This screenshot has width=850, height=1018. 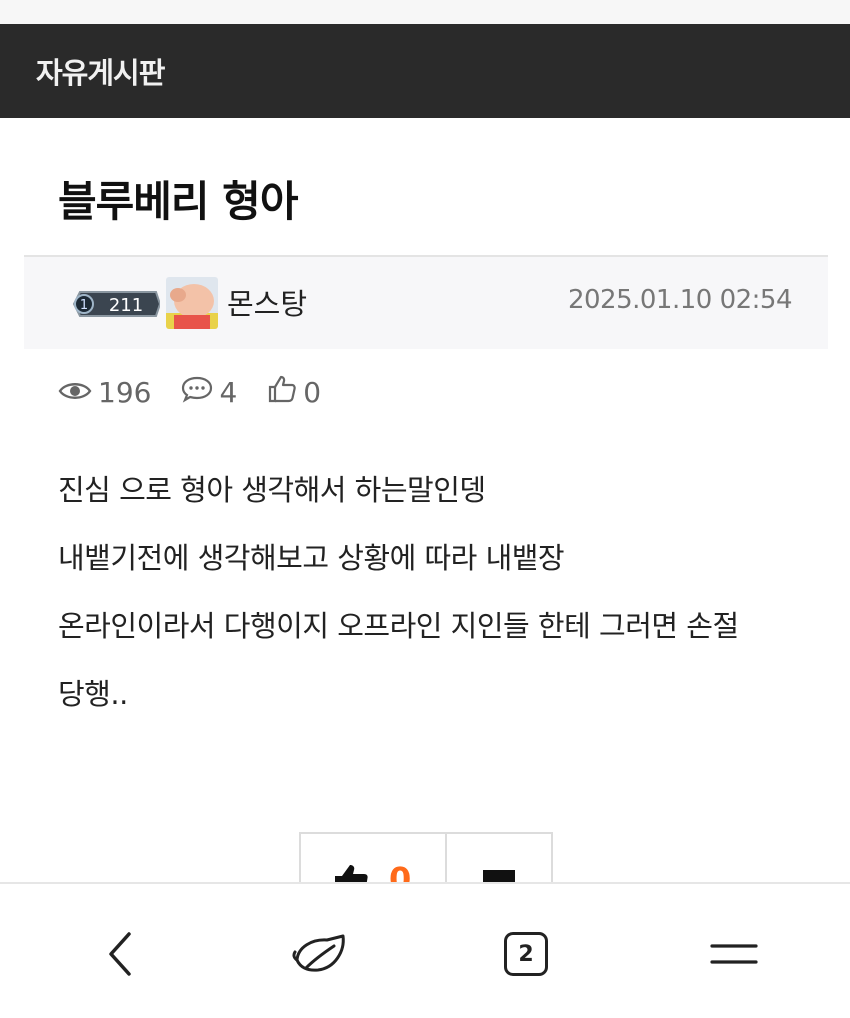 I want to click on view-count-value: 196, so click(x=125, y=392).